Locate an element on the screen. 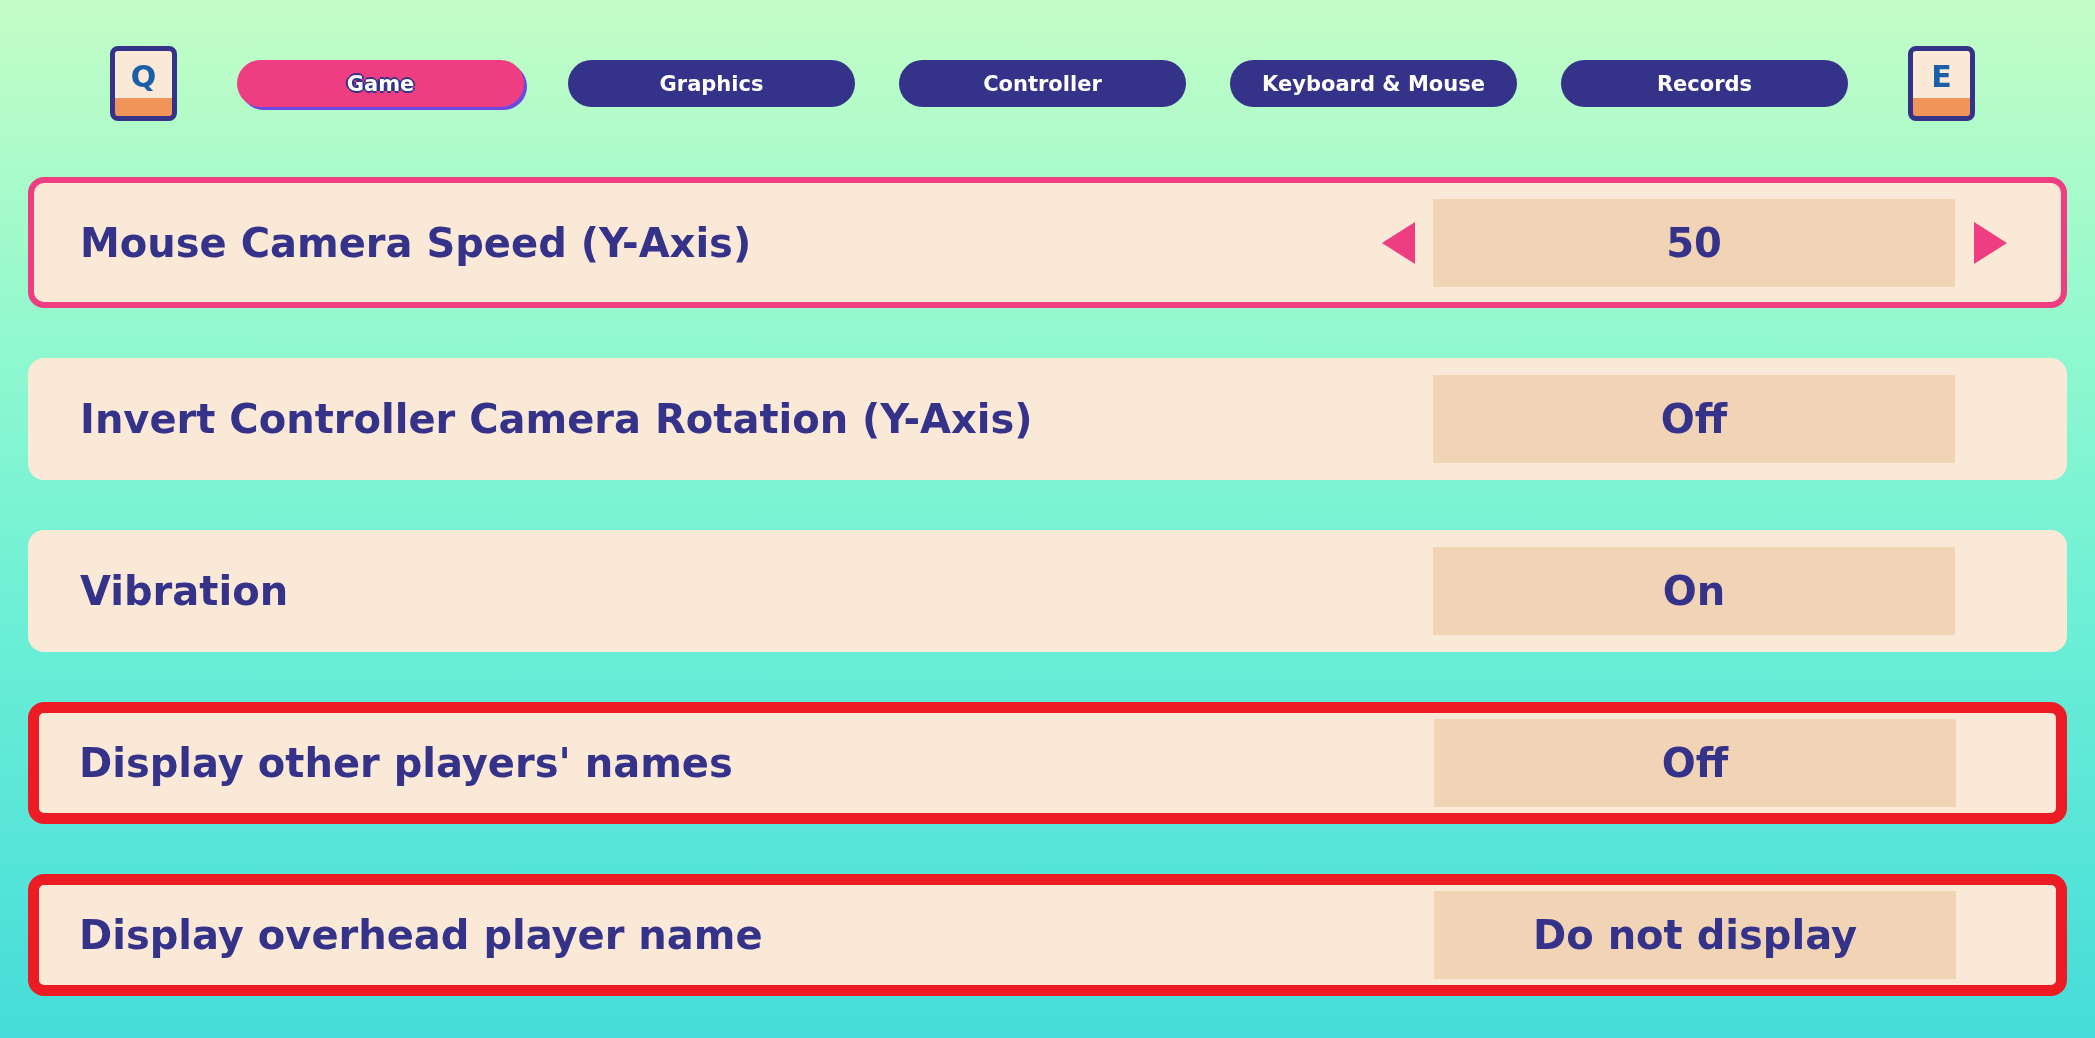  q-key-icon: Q is located at coordinates (143, 83).